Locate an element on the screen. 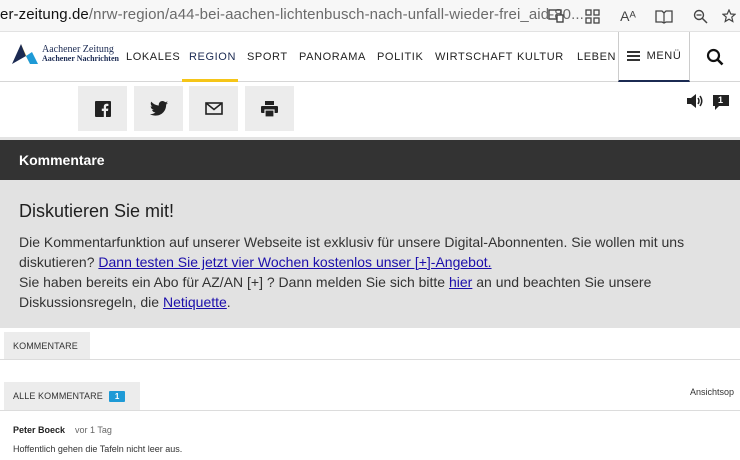 The height and width of the screenshot is (460, 740). facebook-icon is located at coordinates (102, 108).